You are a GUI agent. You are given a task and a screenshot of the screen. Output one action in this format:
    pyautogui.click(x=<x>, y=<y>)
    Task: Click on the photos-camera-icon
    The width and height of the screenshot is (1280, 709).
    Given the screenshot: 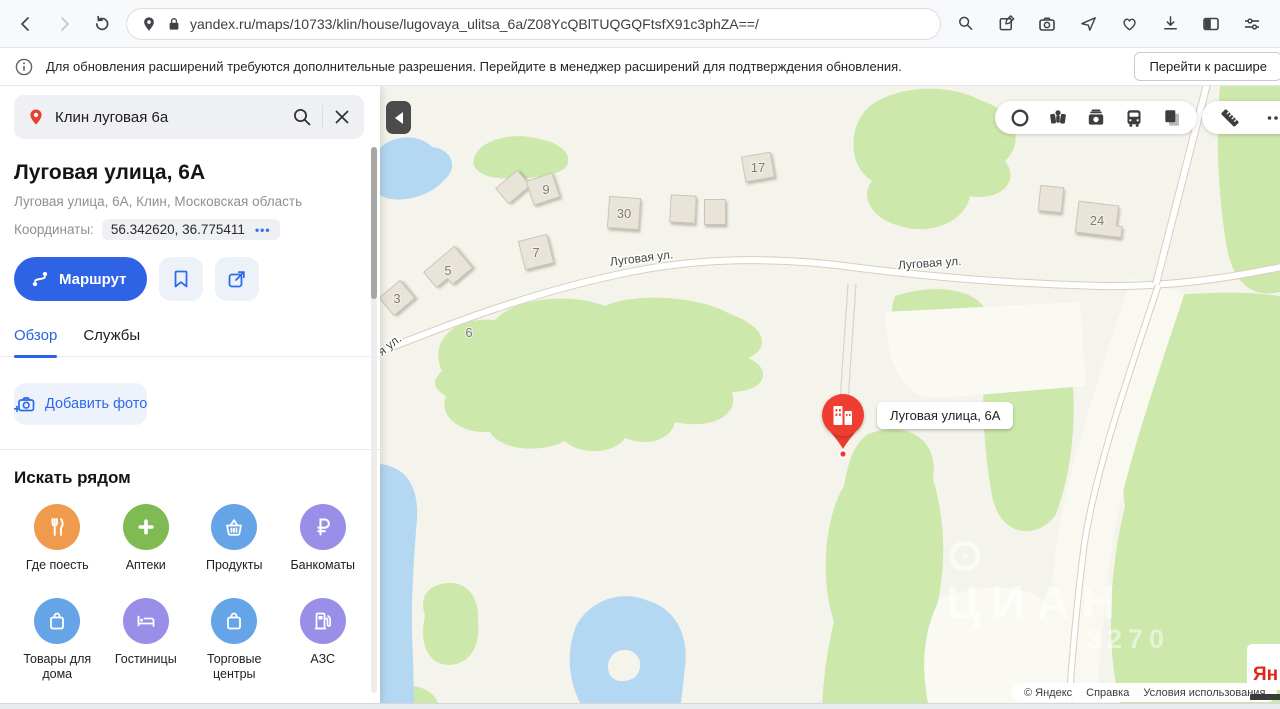 What is the action you would take?
    pyautogui.click(x=1096, y=117)
    